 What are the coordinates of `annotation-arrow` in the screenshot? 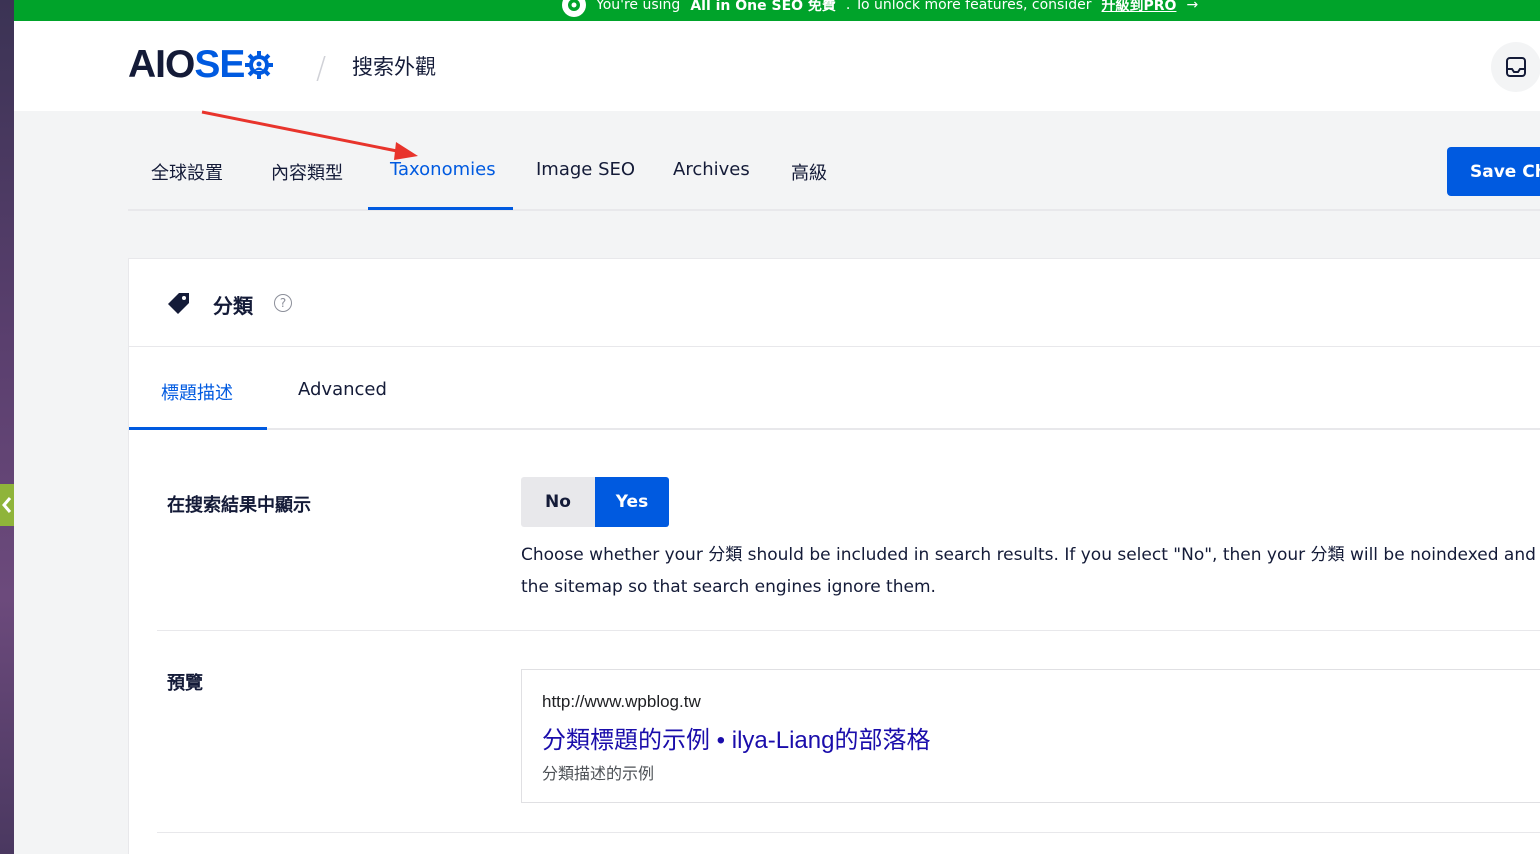 It's located at (309, 135).